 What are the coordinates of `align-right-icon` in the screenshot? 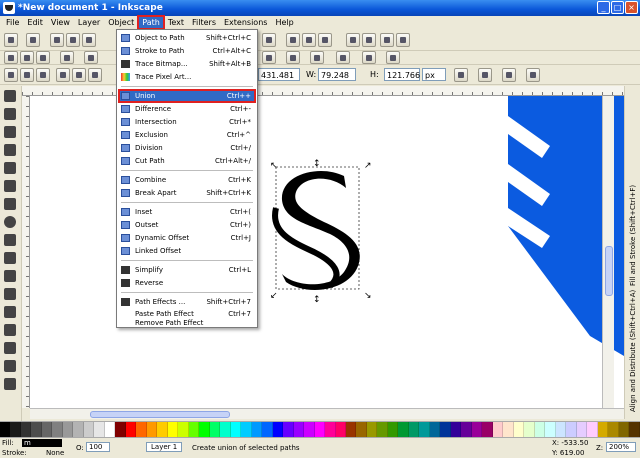 It's located at (89, 40).